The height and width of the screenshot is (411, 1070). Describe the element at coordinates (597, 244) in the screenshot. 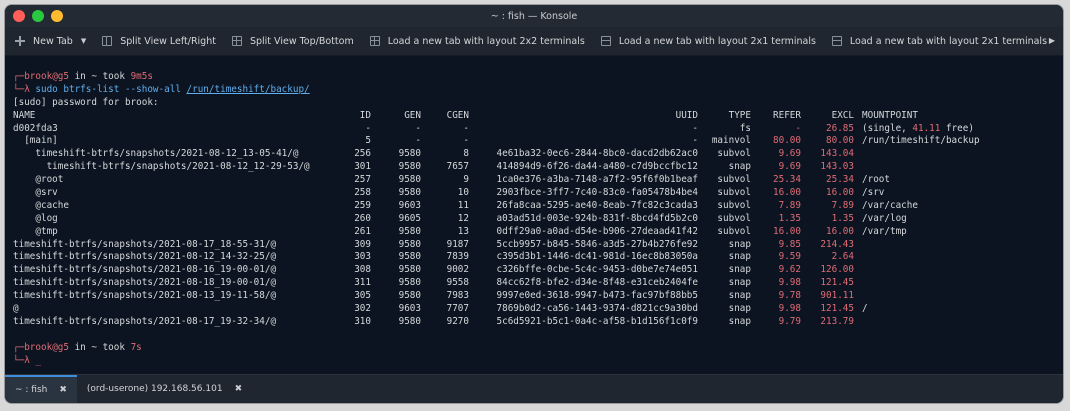

I see `cell-uuid: 5ccb9957-b845-5846-a3d5-27b4b276fe92` at that location.